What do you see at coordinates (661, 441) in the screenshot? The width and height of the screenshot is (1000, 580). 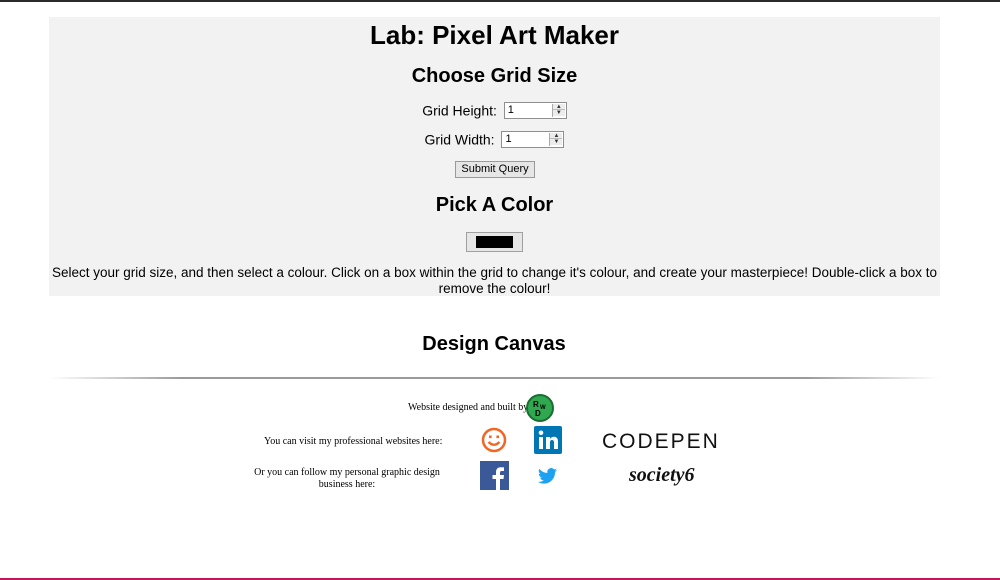 I see `codepen-letter-c: CODEPEN` at bounding box center [661, 441].